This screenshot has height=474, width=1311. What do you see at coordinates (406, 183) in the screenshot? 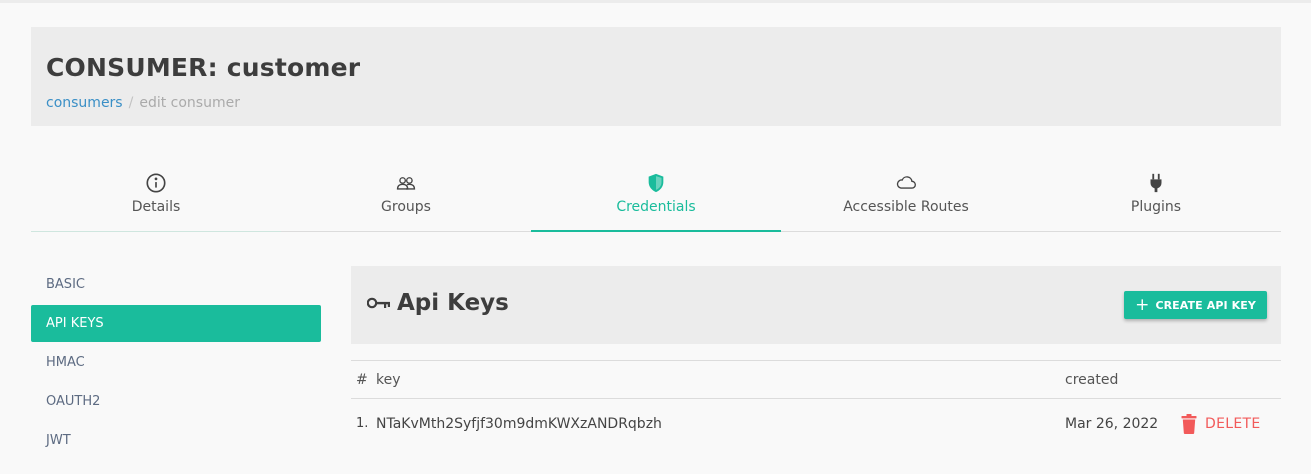
I see `users-icon` at bounding box center [406, 183].